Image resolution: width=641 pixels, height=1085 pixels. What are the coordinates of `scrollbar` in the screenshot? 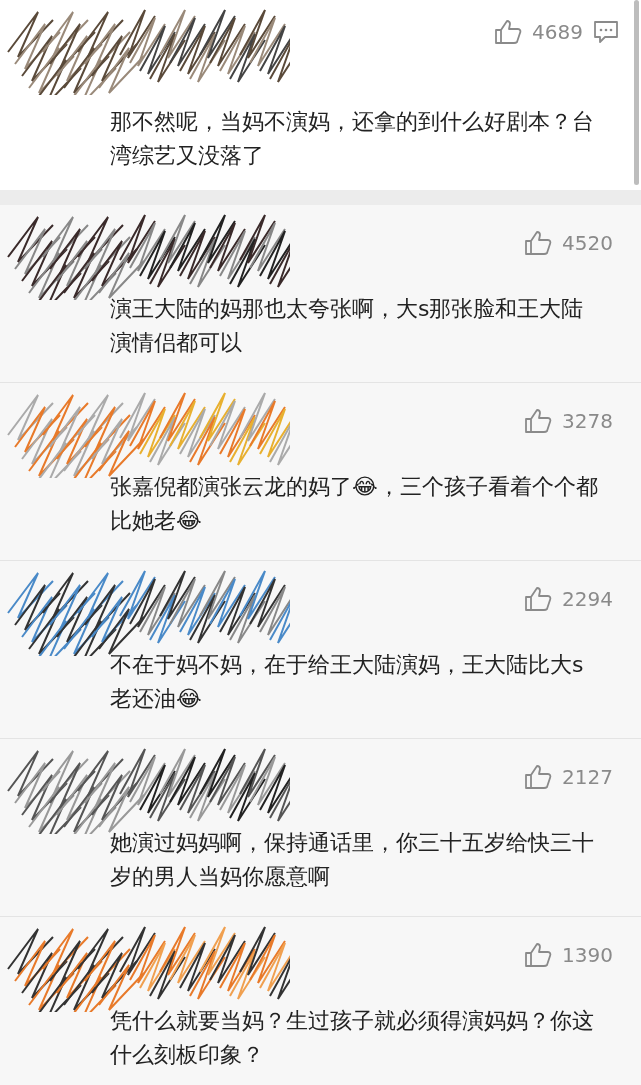 It's located at (636, 92).